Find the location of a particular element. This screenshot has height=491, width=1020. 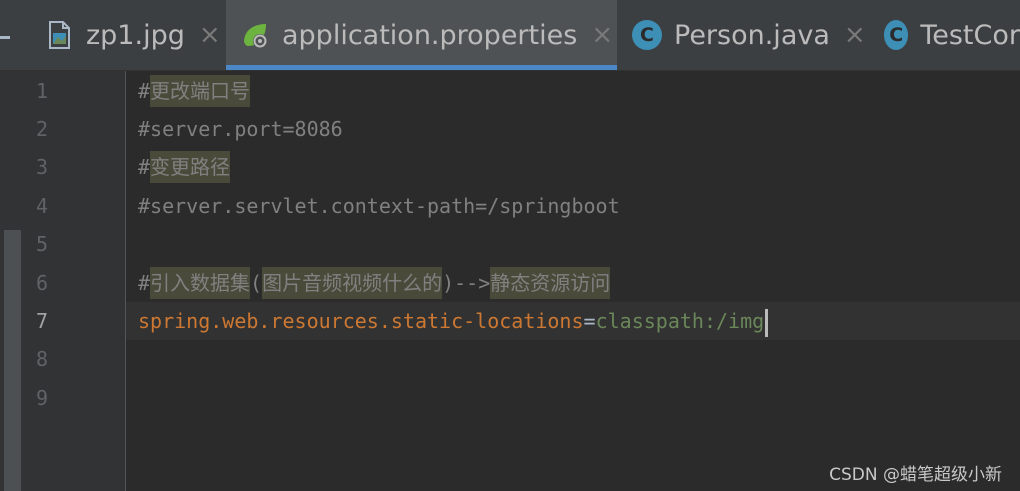

tab-label: Person.java is located at coordinates (752, 35).